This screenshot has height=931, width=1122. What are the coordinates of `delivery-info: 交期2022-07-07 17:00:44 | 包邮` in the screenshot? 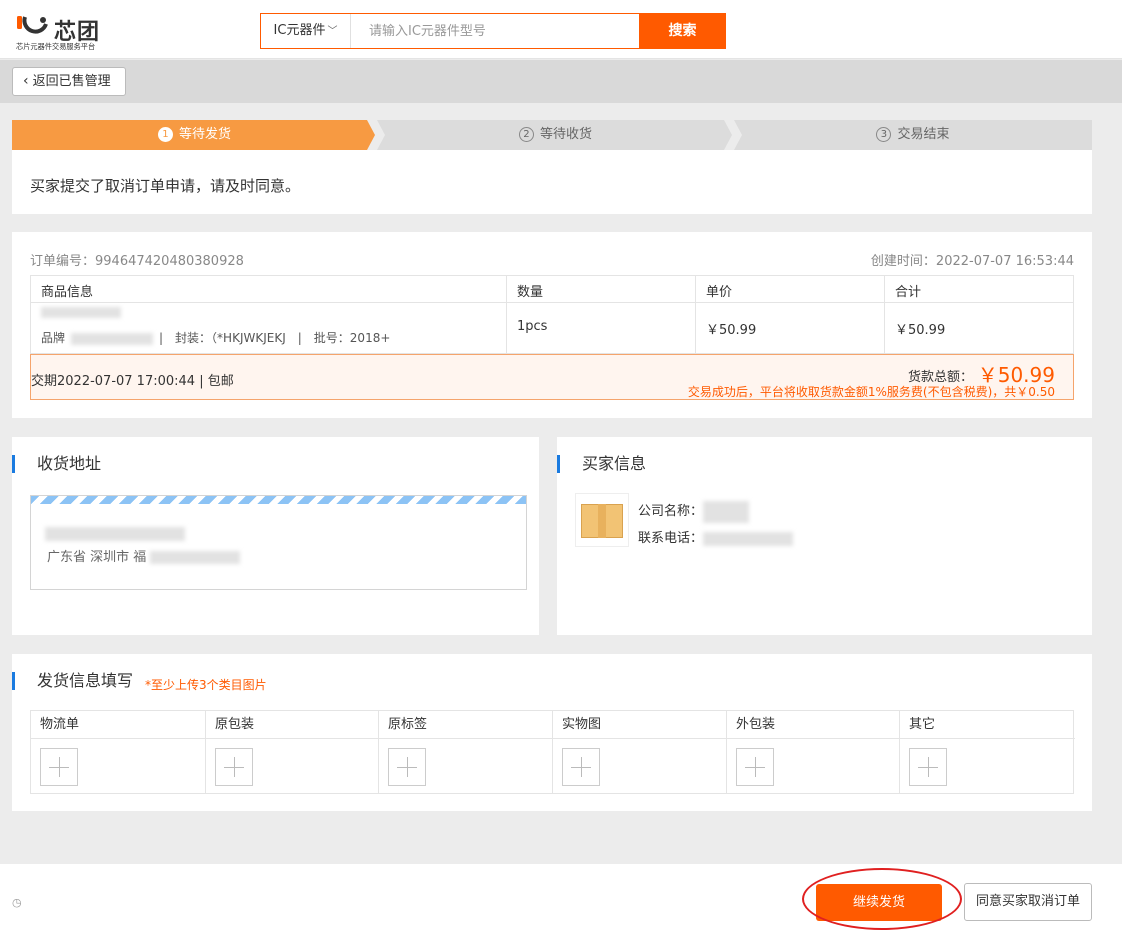 It's located at (132, 381).